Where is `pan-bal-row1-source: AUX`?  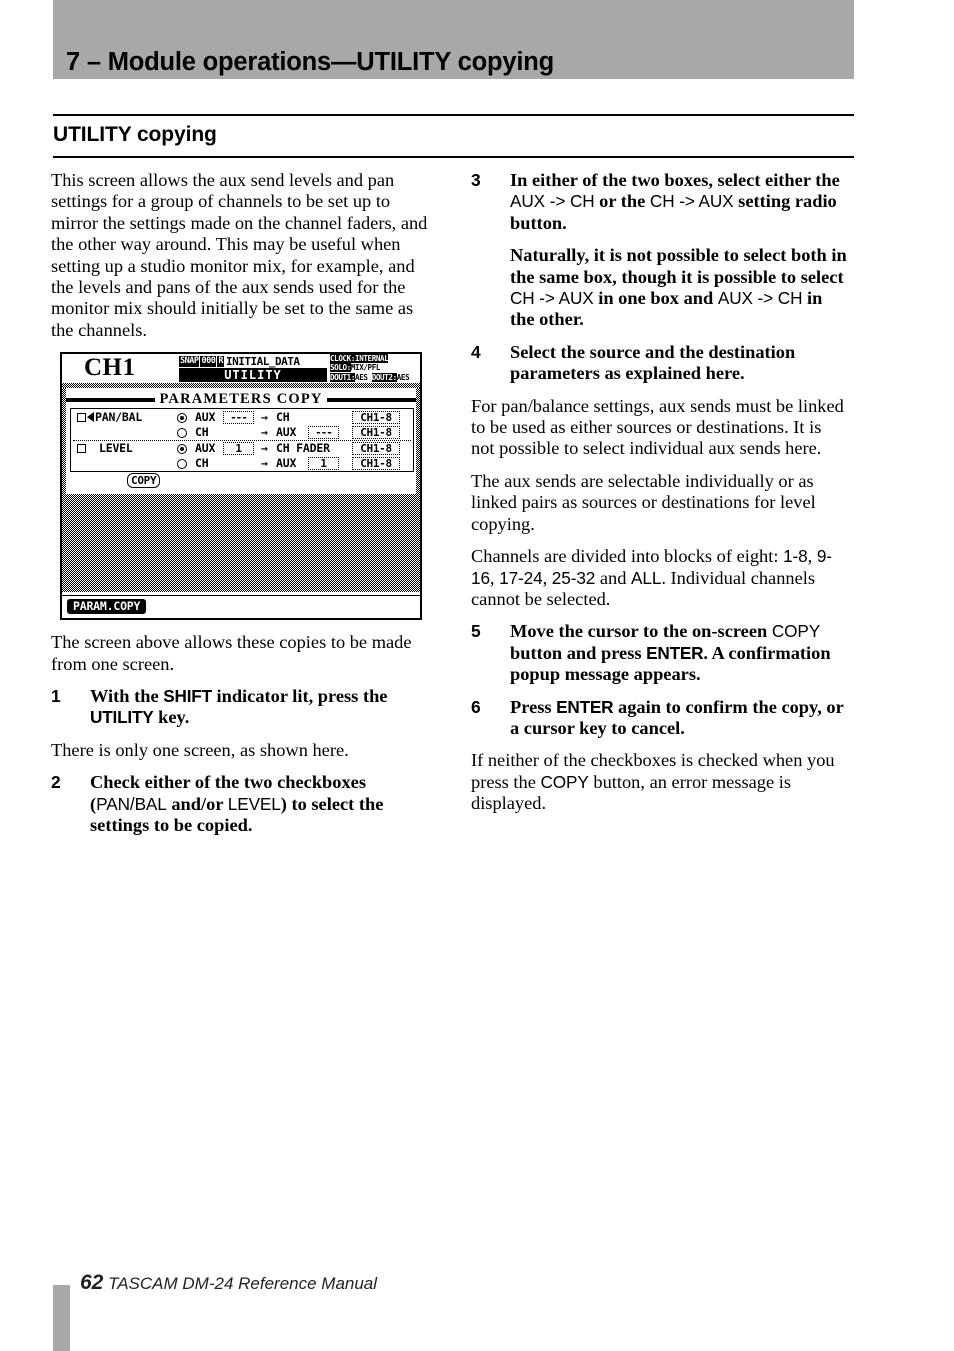
pan-bal-row1-source: AUX is located at coordinates (205, 417).